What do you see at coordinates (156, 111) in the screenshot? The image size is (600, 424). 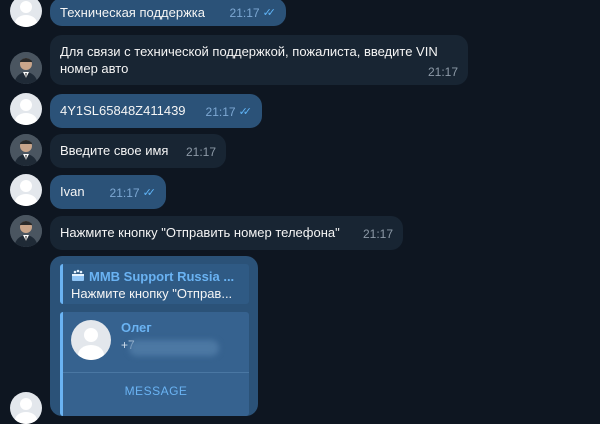 I see `message-bubble: 4Y1SL65848Z411439 21:17 ✓✓` at bounding box center [156, 111].